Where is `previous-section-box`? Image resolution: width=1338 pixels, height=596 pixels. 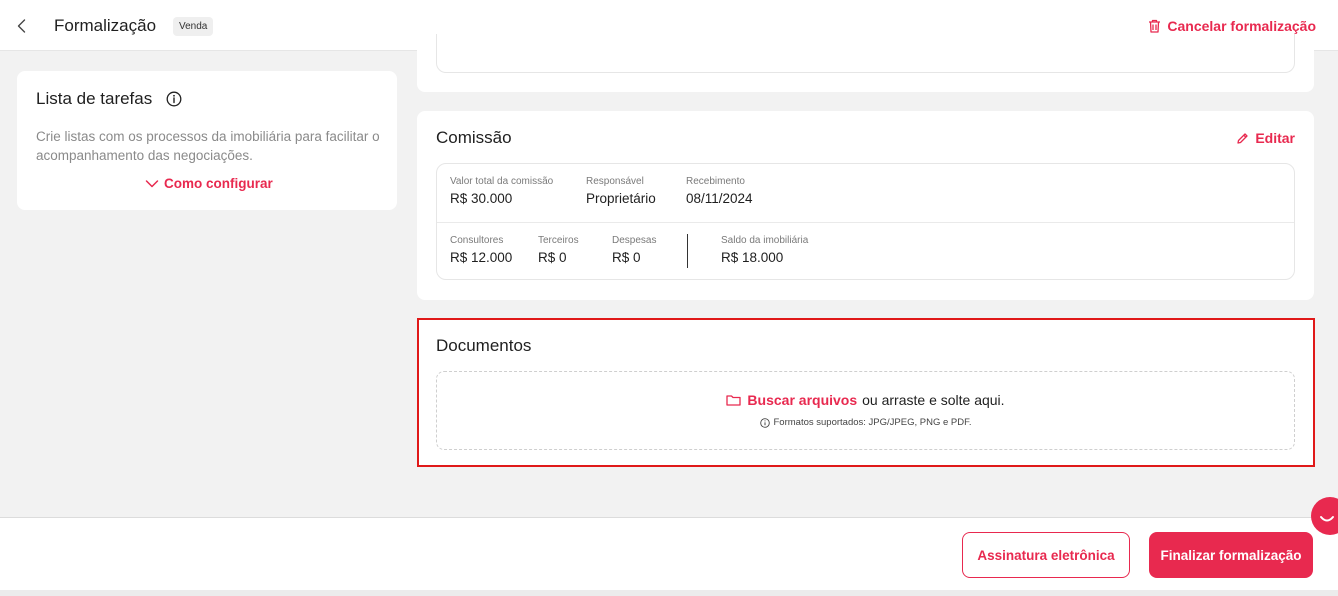 previous-section-box is located at coordinates (865, 53).